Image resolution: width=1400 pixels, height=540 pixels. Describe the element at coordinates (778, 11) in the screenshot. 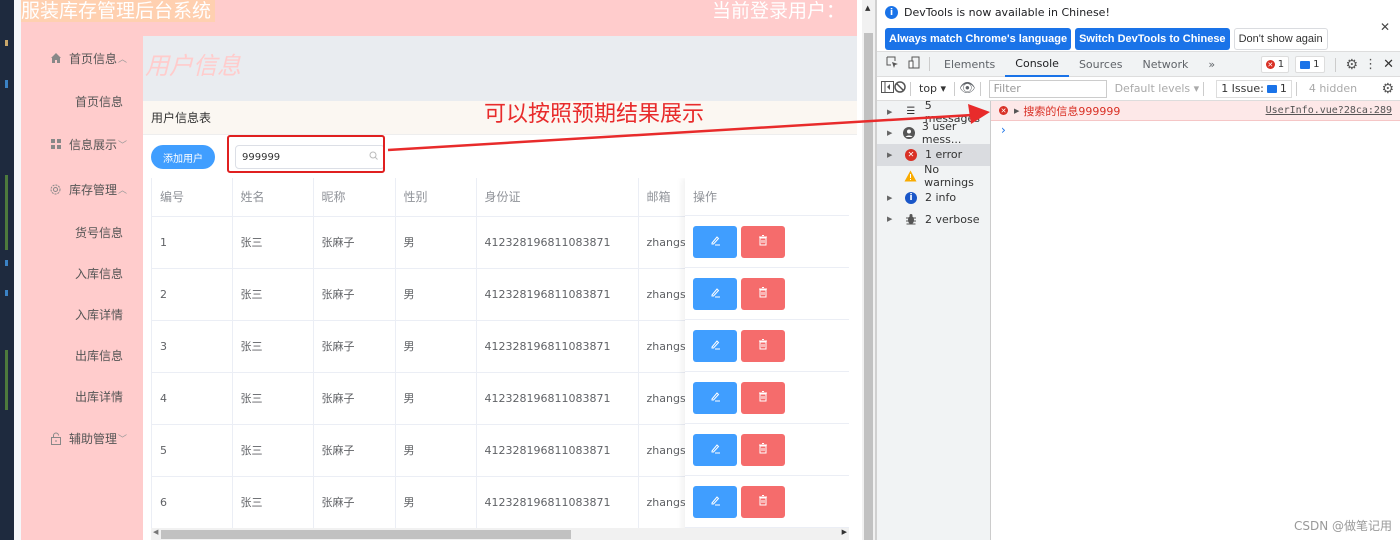

I see `current-user-label: 当前登录用户：` at that location.